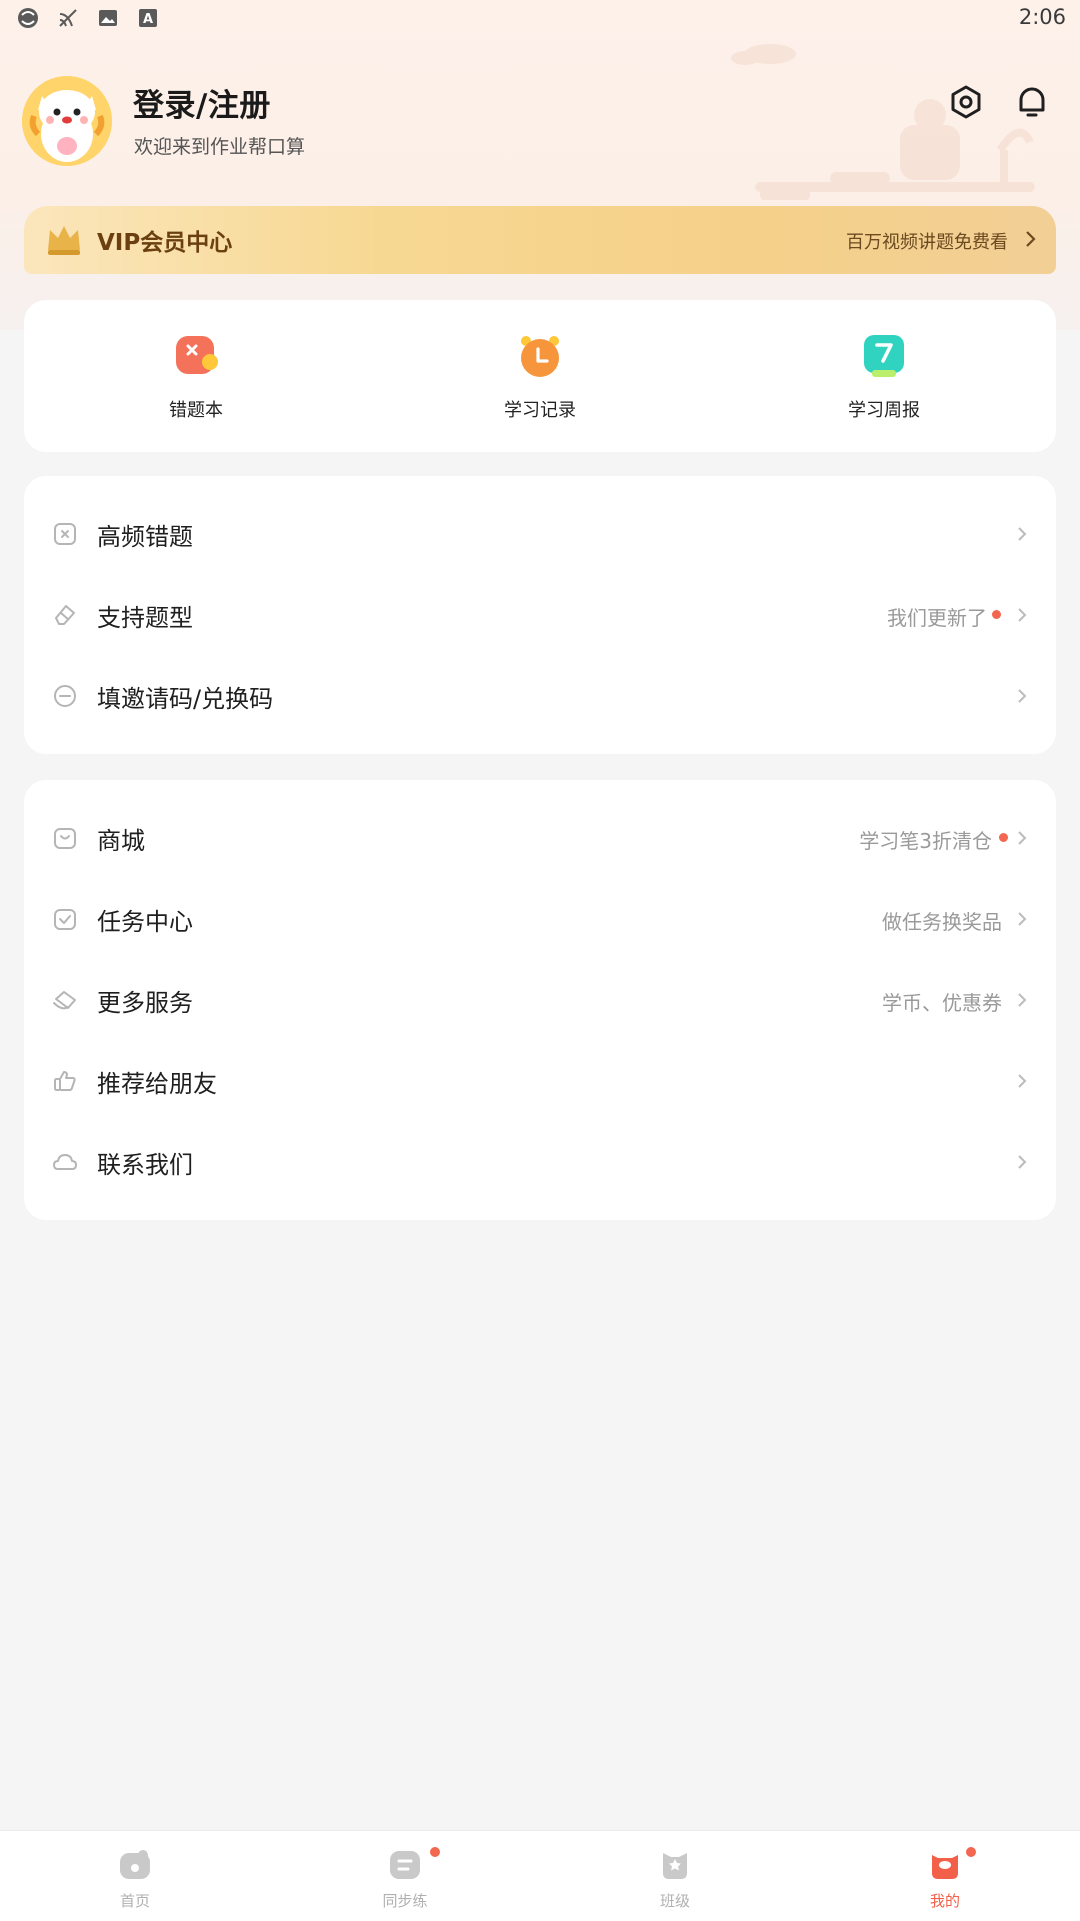  I want to click on tab-home: 首页, so click(135, 1876).